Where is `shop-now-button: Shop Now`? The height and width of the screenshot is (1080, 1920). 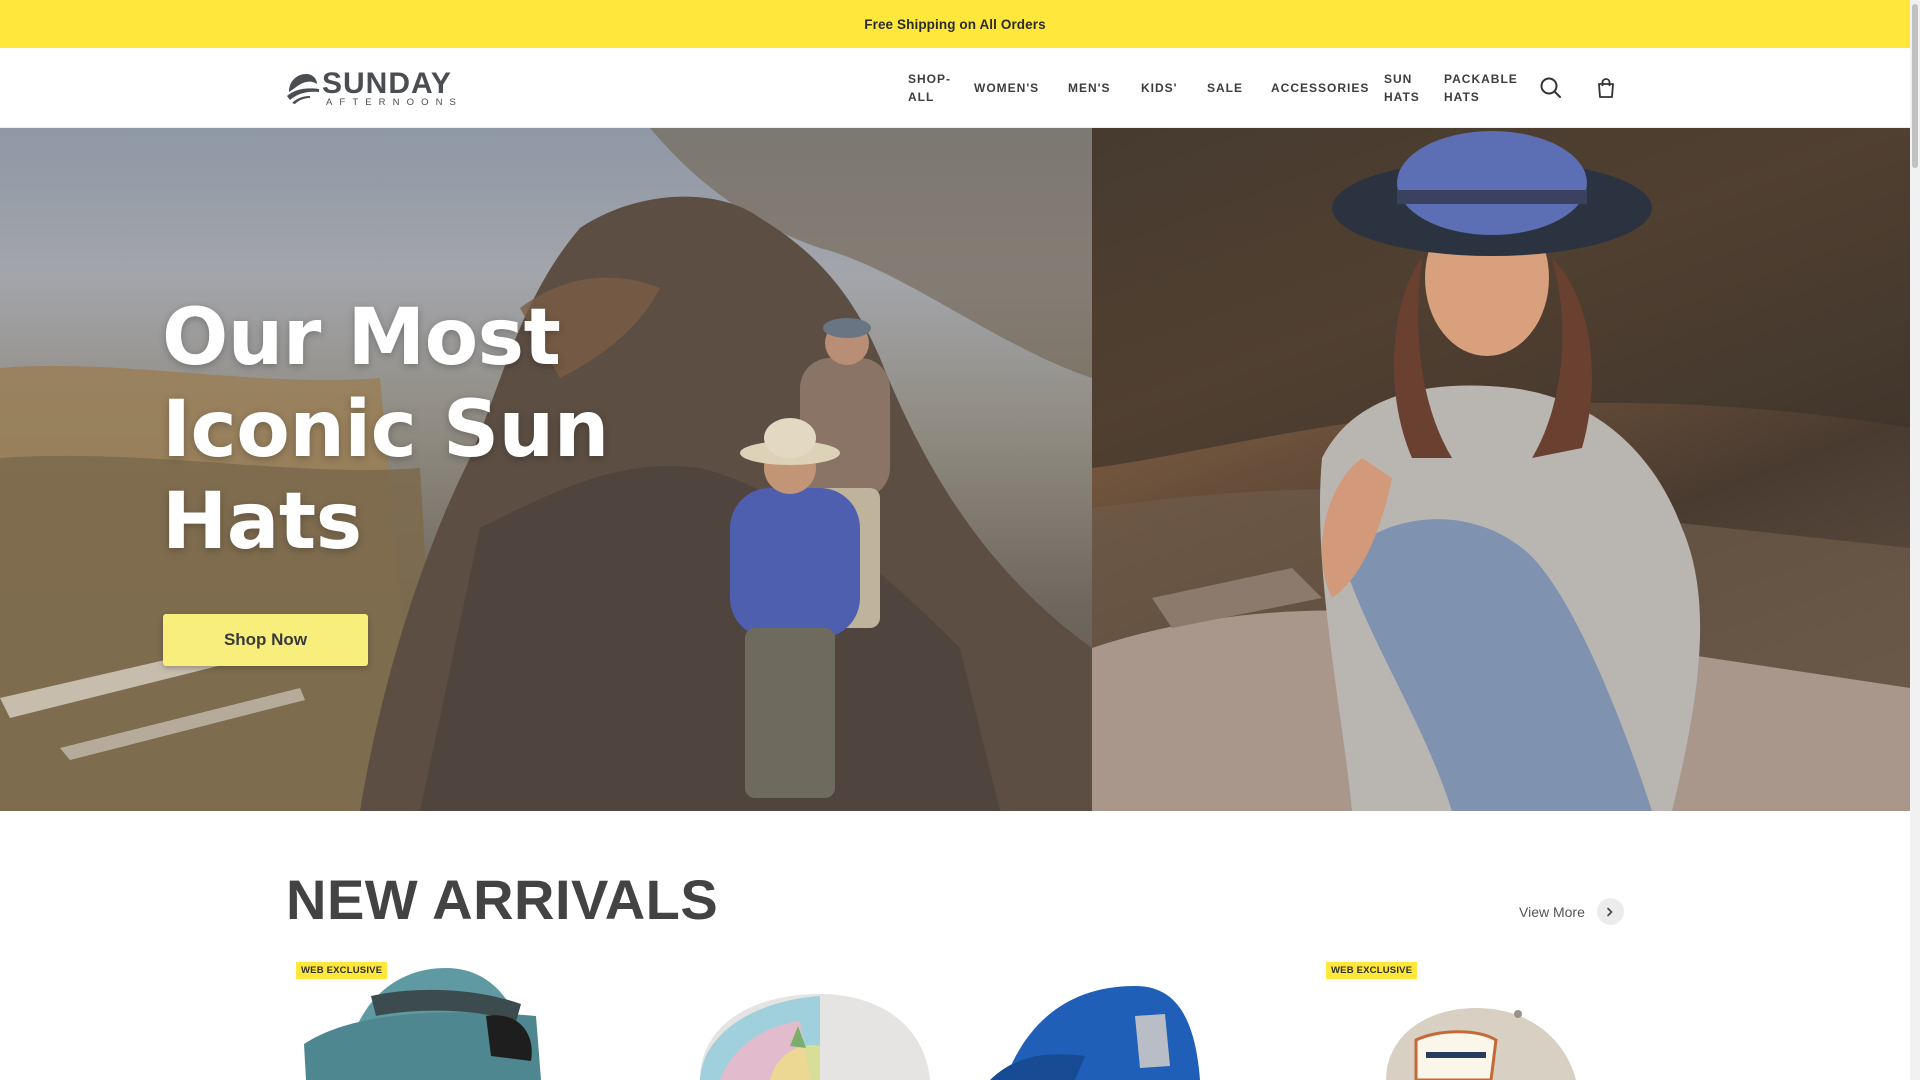 shop-now-button: Shop Now is located at coordinates (265, 640).